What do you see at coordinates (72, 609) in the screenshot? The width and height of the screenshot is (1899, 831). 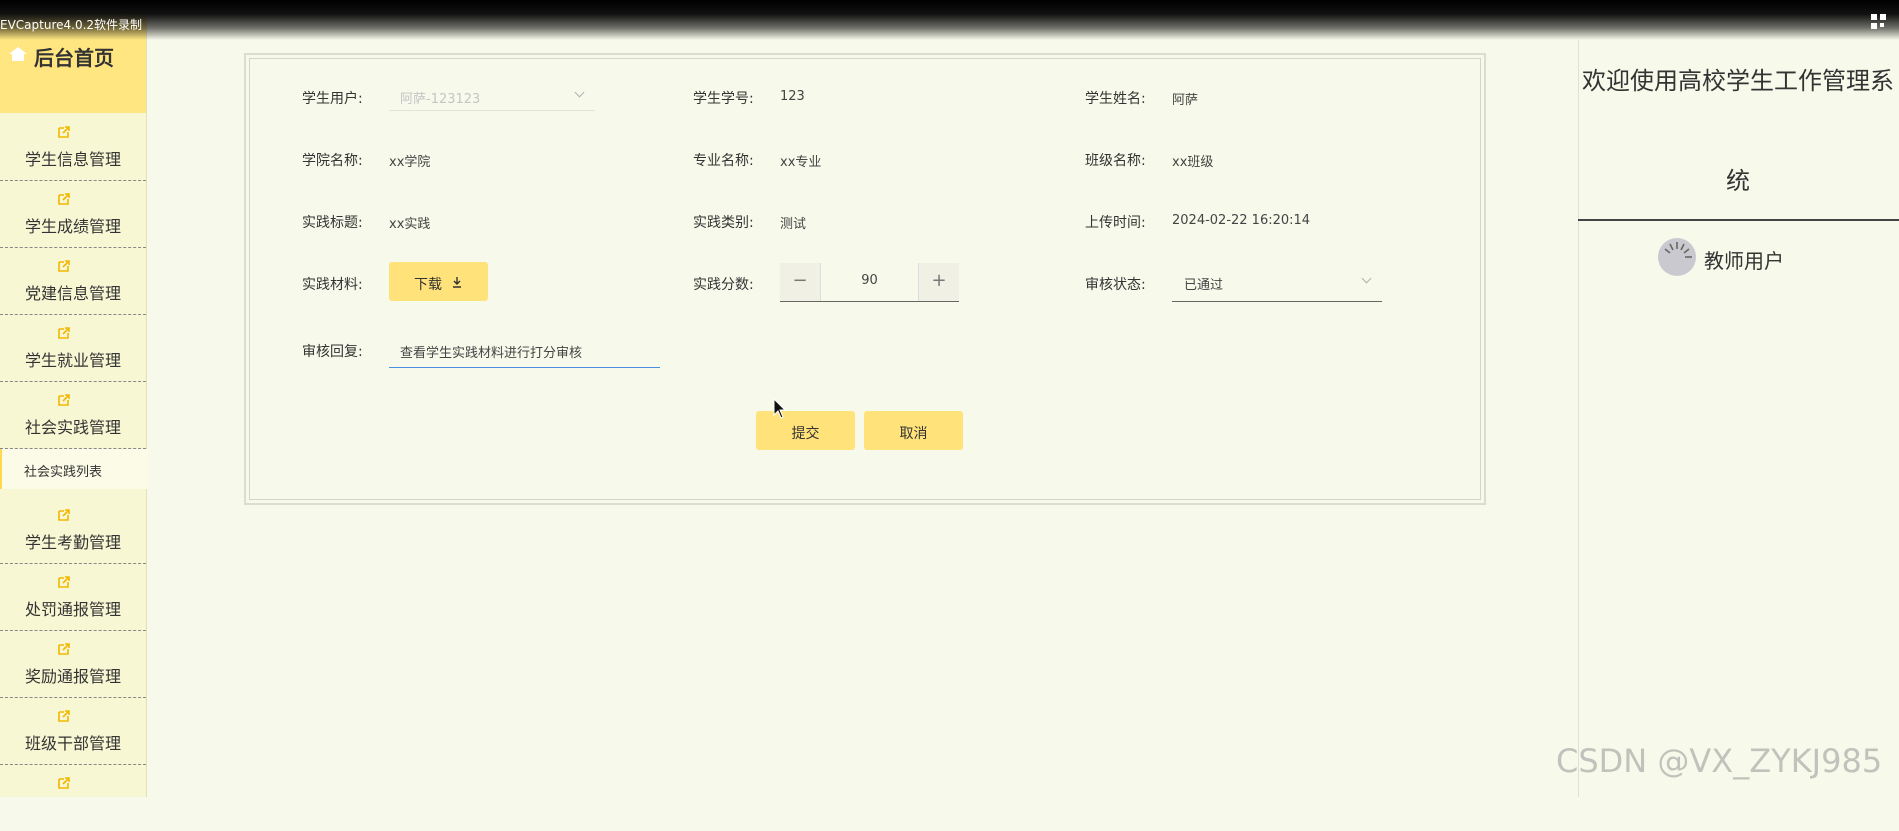 I see `sidebar-item-label: 处罚通报管理` at bounding box center [72, 609].